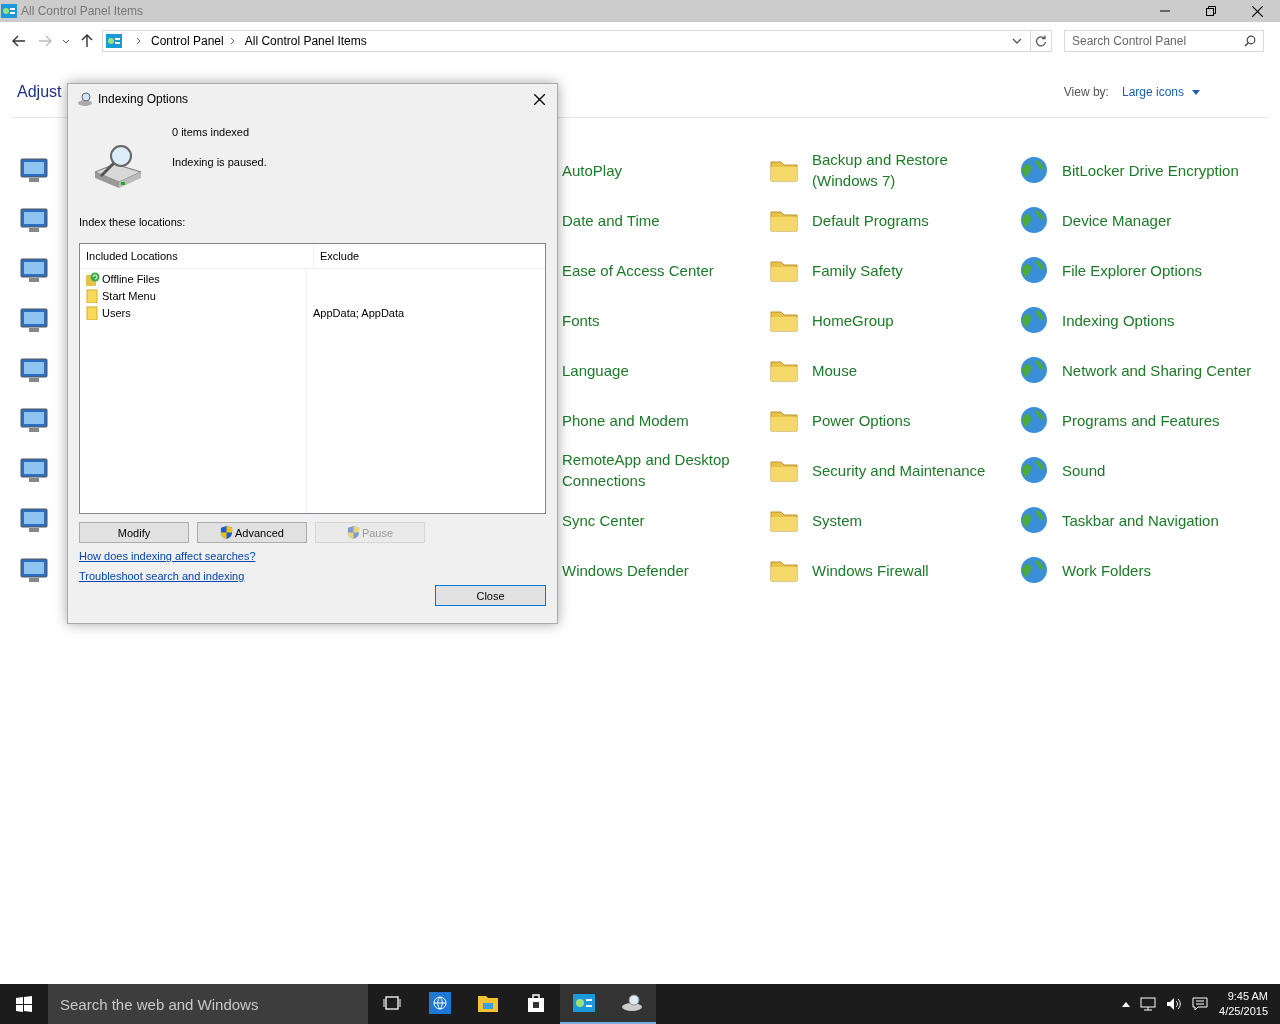 The width and height of the screenshot is (1280, 1024). What do you see at coordinates (1157, 370) in the screenshot?
I see `applet-link: Network and Sharing Center` at bounding box center [1157, 370].